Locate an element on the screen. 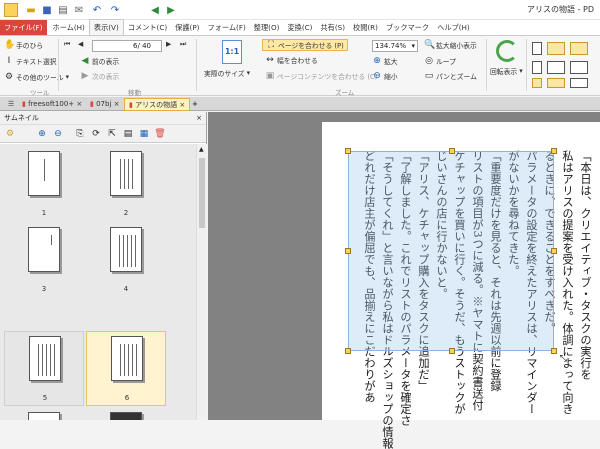  thumbnail-scrollbar: ▲ is located at coordinates (201, 282).